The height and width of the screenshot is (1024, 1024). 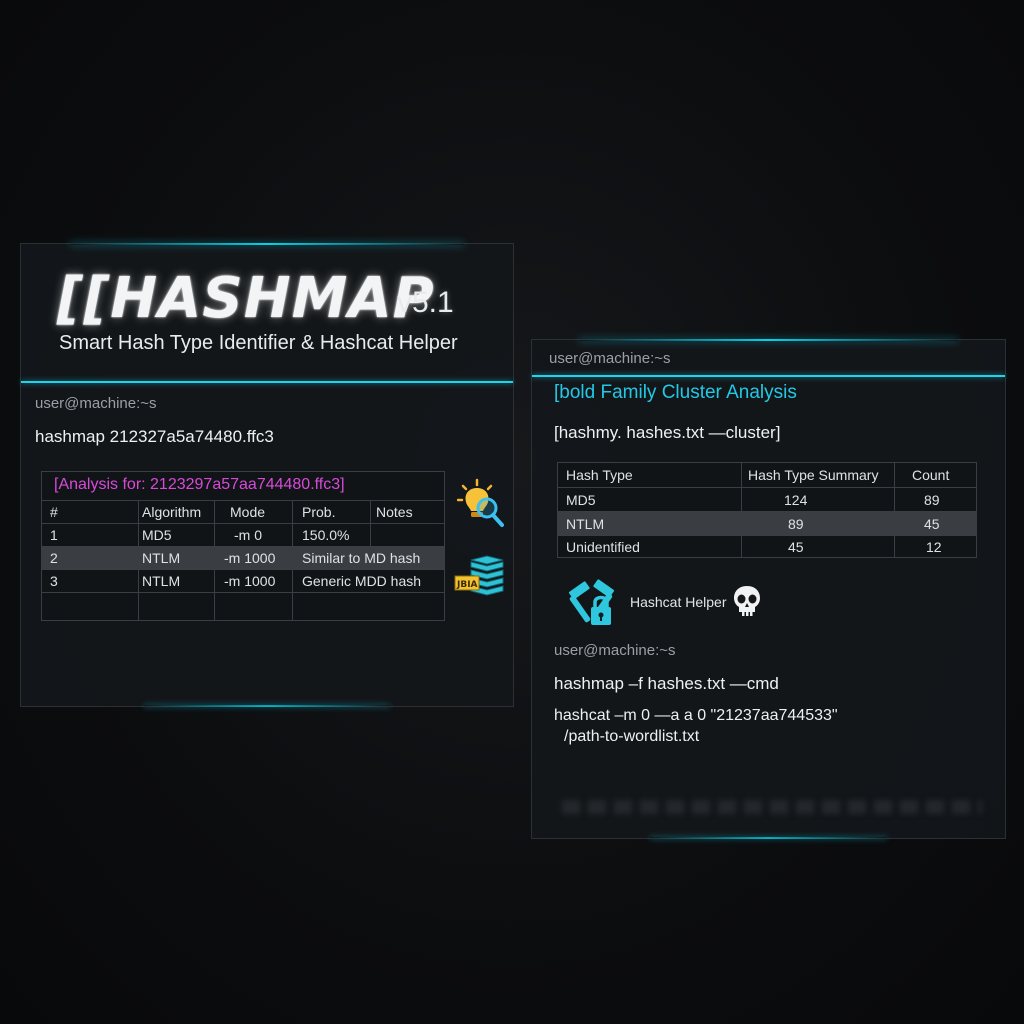 I want to click on wordlist-path: /path-to-wordlist.txt, so click(x=632, y=736).